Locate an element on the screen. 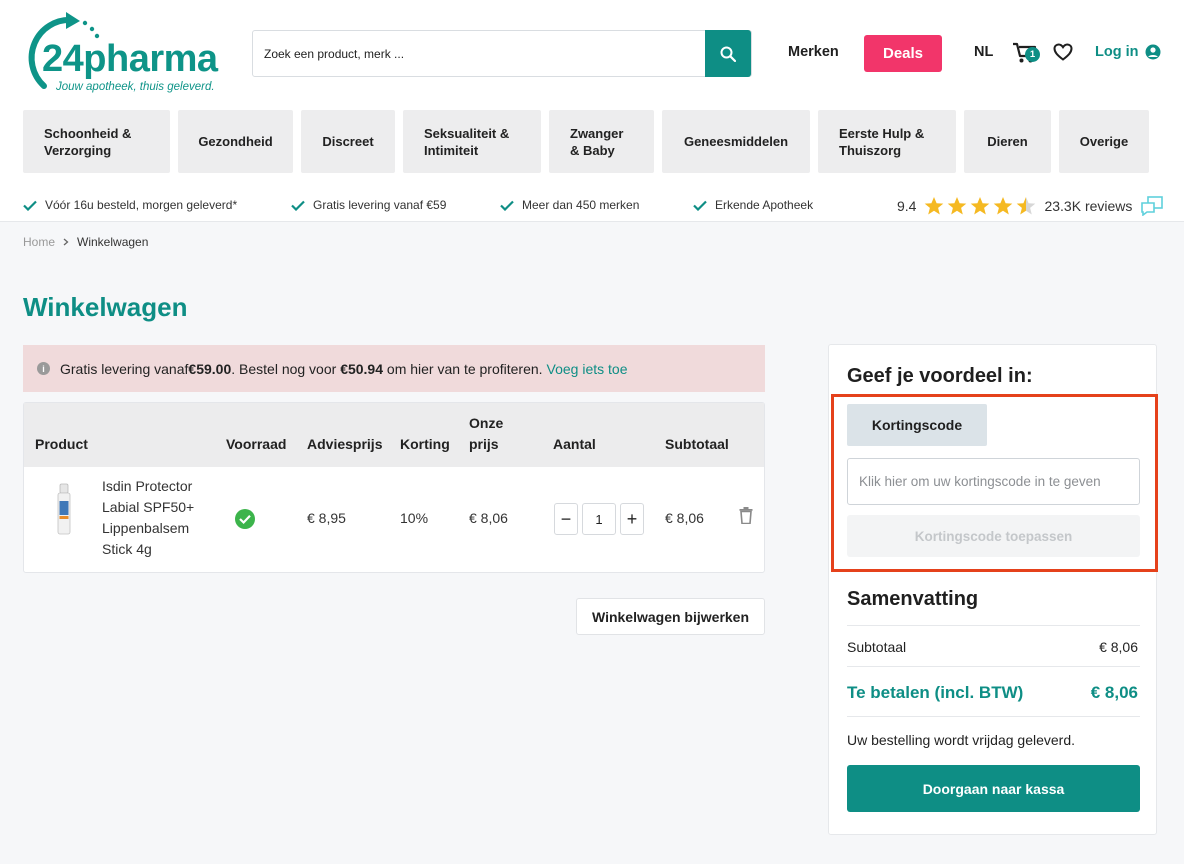 This screenshot has height=864, width=1184. category-item: Schoonheid & Verzorging is located at coordinates (96, 141).